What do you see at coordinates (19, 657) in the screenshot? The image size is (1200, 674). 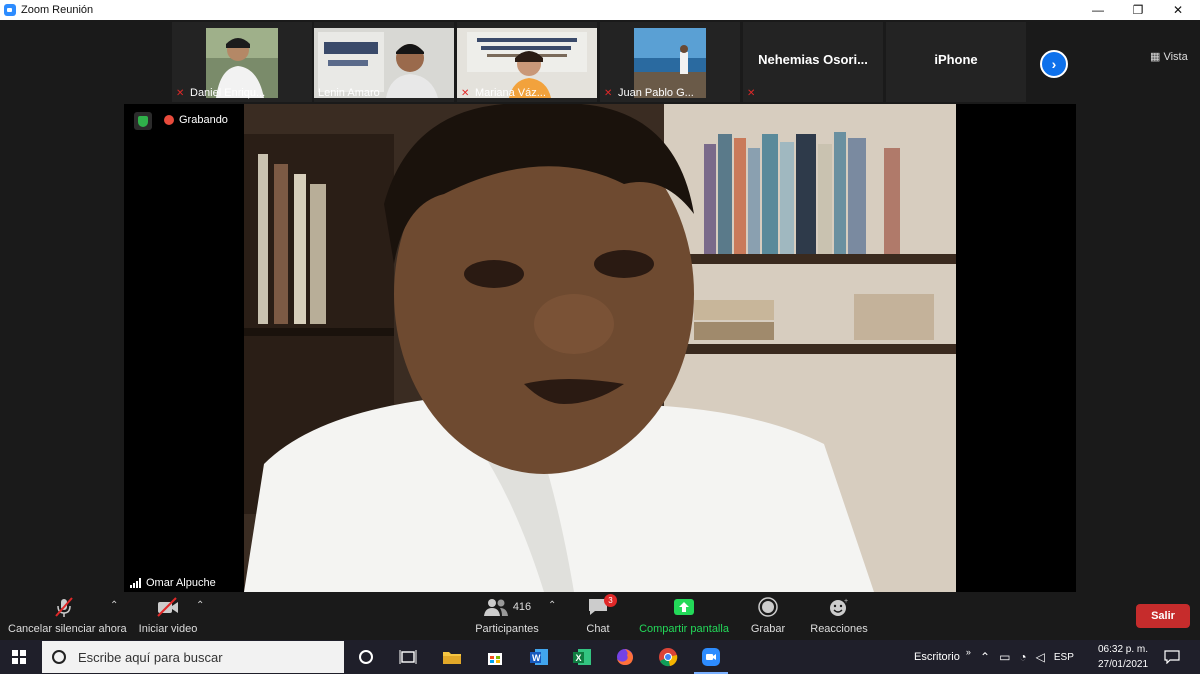 I see `windows-start-icon` at bounding box center [19, 657].